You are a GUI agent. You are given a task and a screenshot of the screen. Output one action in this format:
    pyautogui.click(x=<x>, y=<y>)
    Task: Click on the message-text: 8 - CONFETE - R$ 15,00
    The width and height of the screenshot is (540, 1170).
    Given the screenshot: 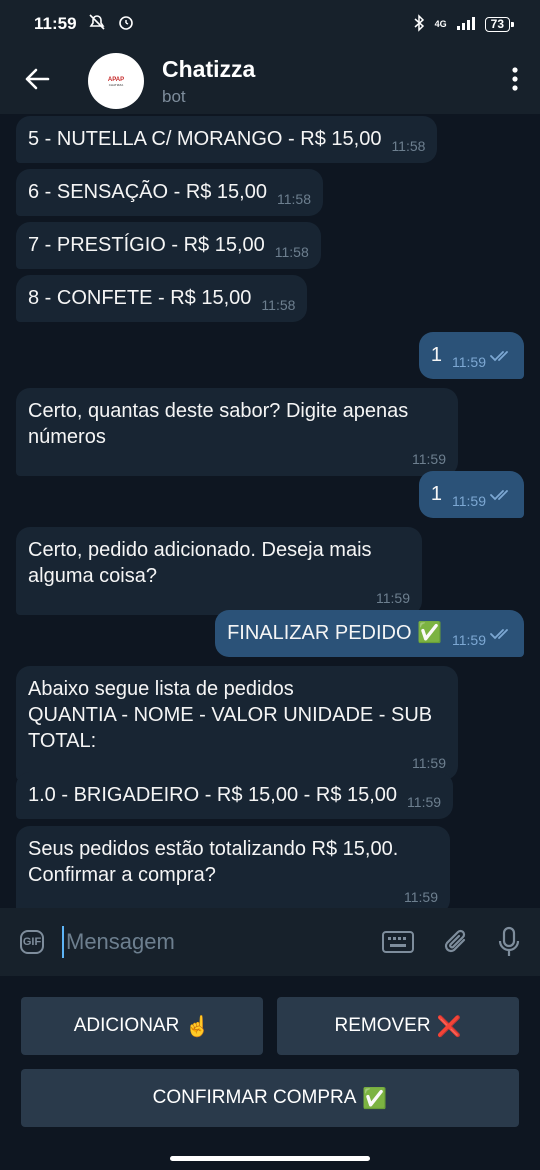 What is the action you would take?
    pyautogui.click(x=140, y=298)
    